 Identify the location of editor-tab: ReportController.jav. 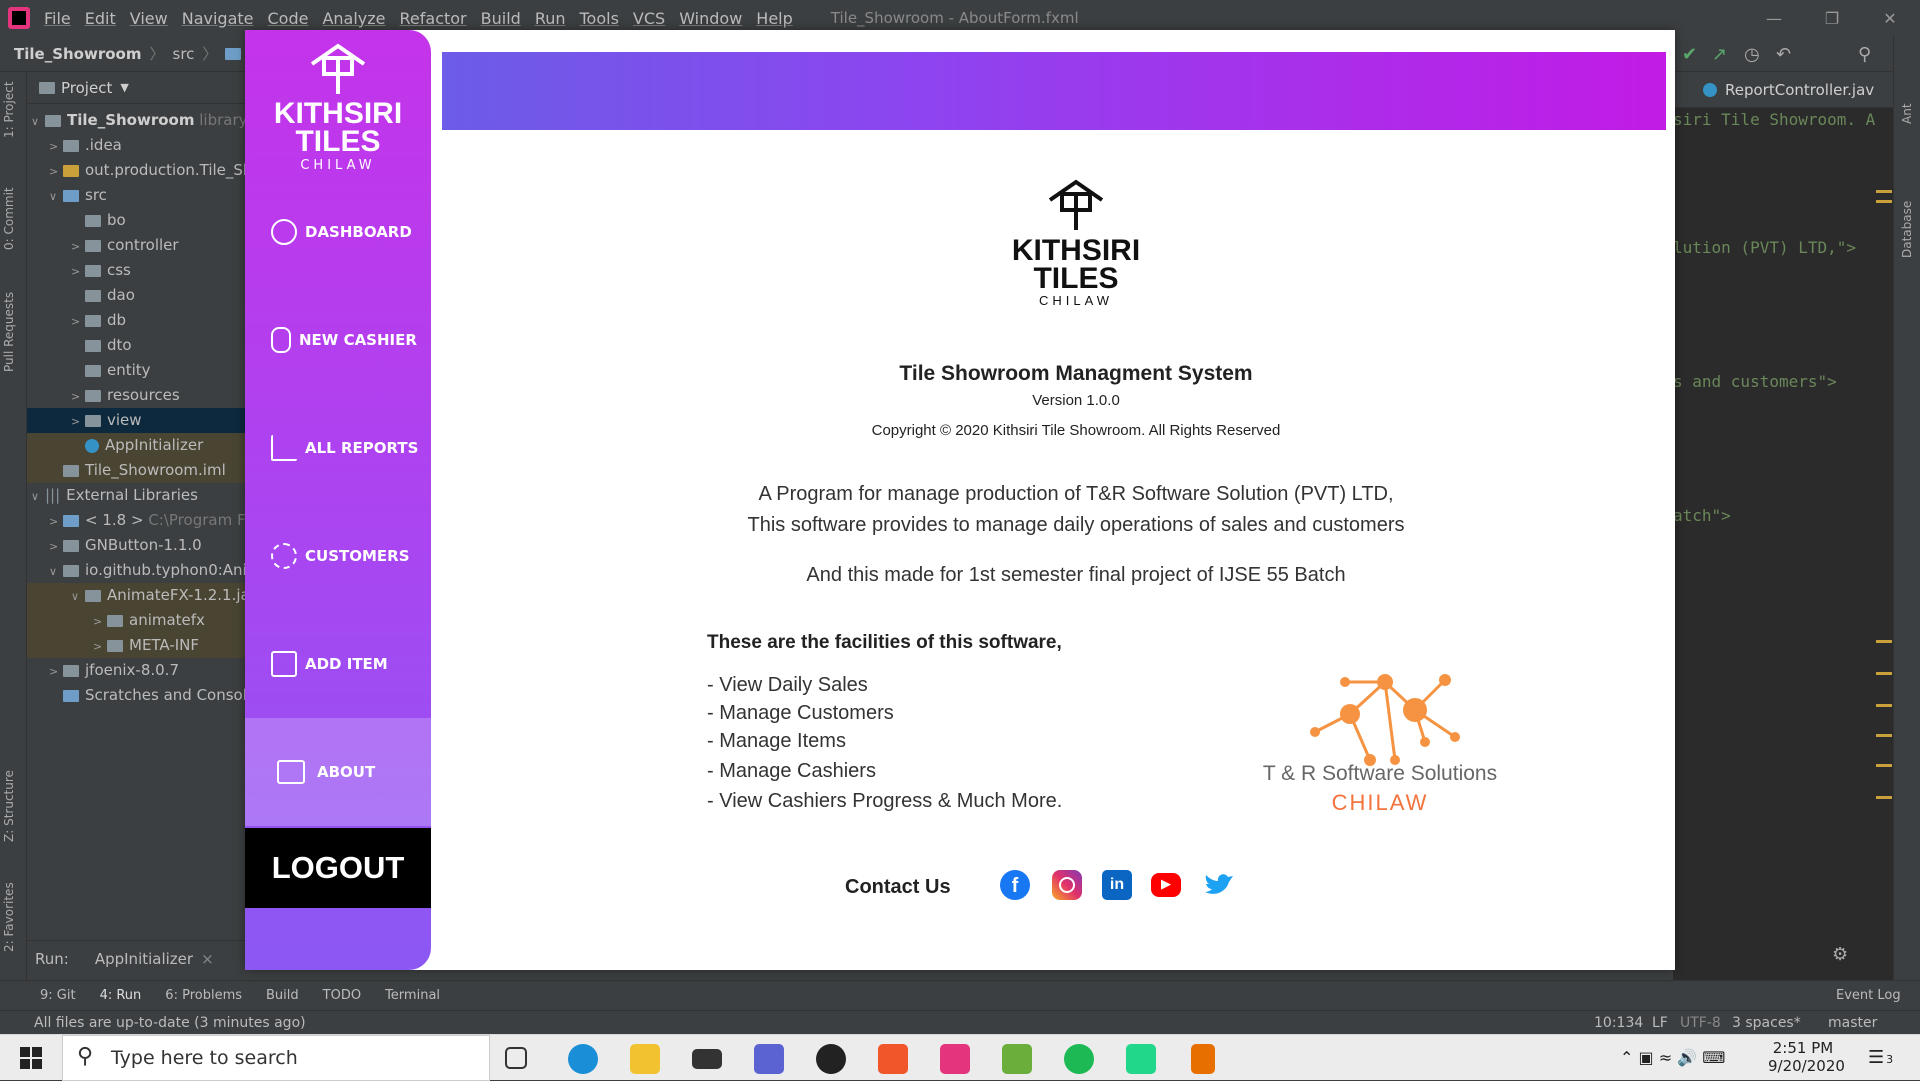
(1783, 90).